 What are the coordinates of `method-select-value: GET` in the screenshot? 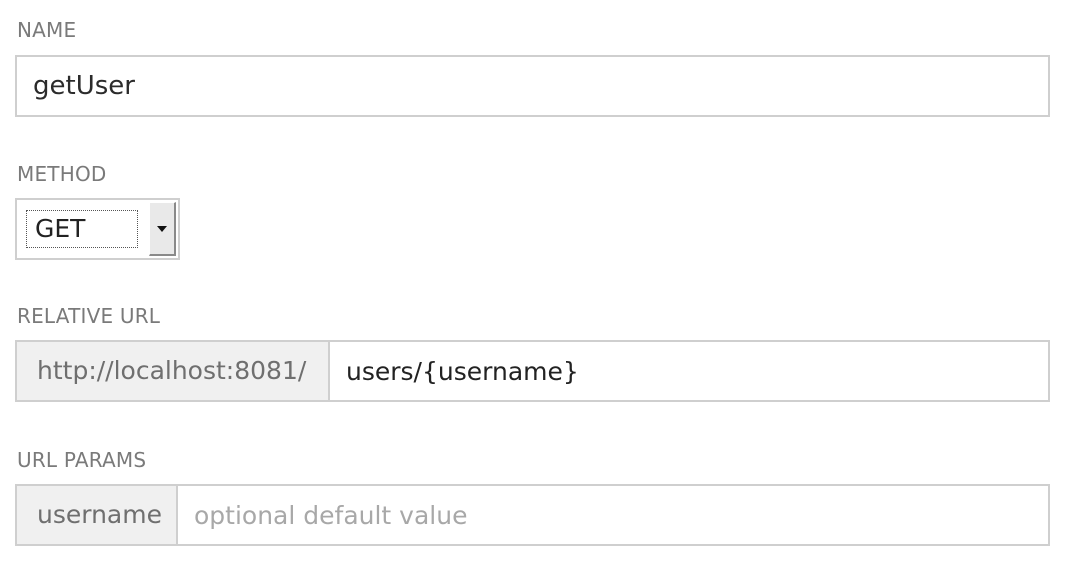 It's located at (82, 229).